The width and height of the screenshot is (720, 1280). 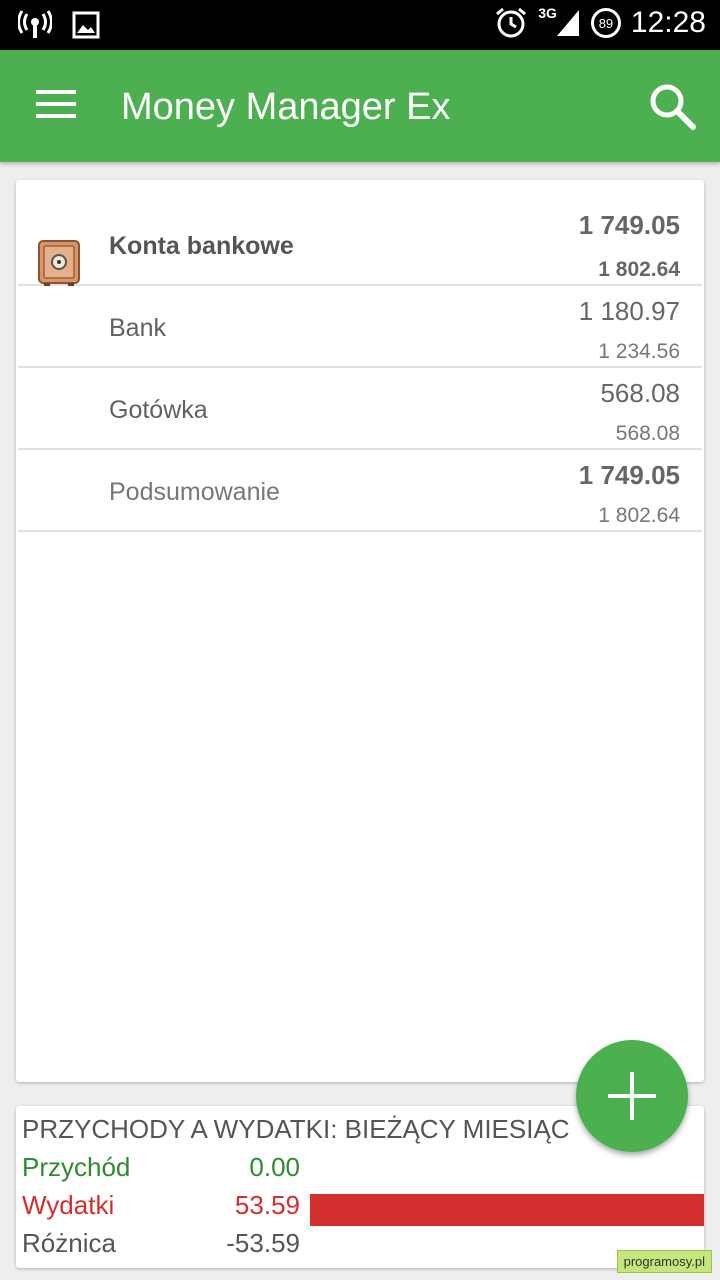 What do you see at coordinates (59, 263) in the screenshot?
I see `safe-icon` at bounding box center [59, 263].